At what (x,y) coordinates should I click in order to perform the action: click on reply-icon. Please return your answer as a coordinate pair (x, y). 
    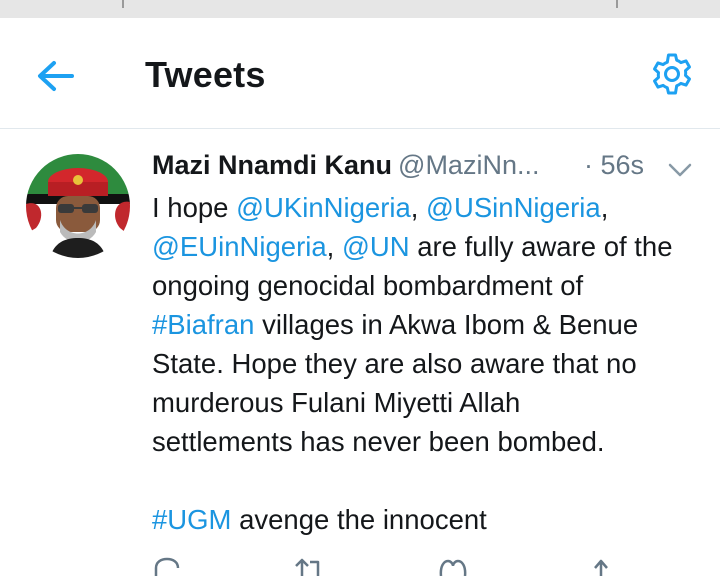
    Looking at the image, I should click on (167, 566).